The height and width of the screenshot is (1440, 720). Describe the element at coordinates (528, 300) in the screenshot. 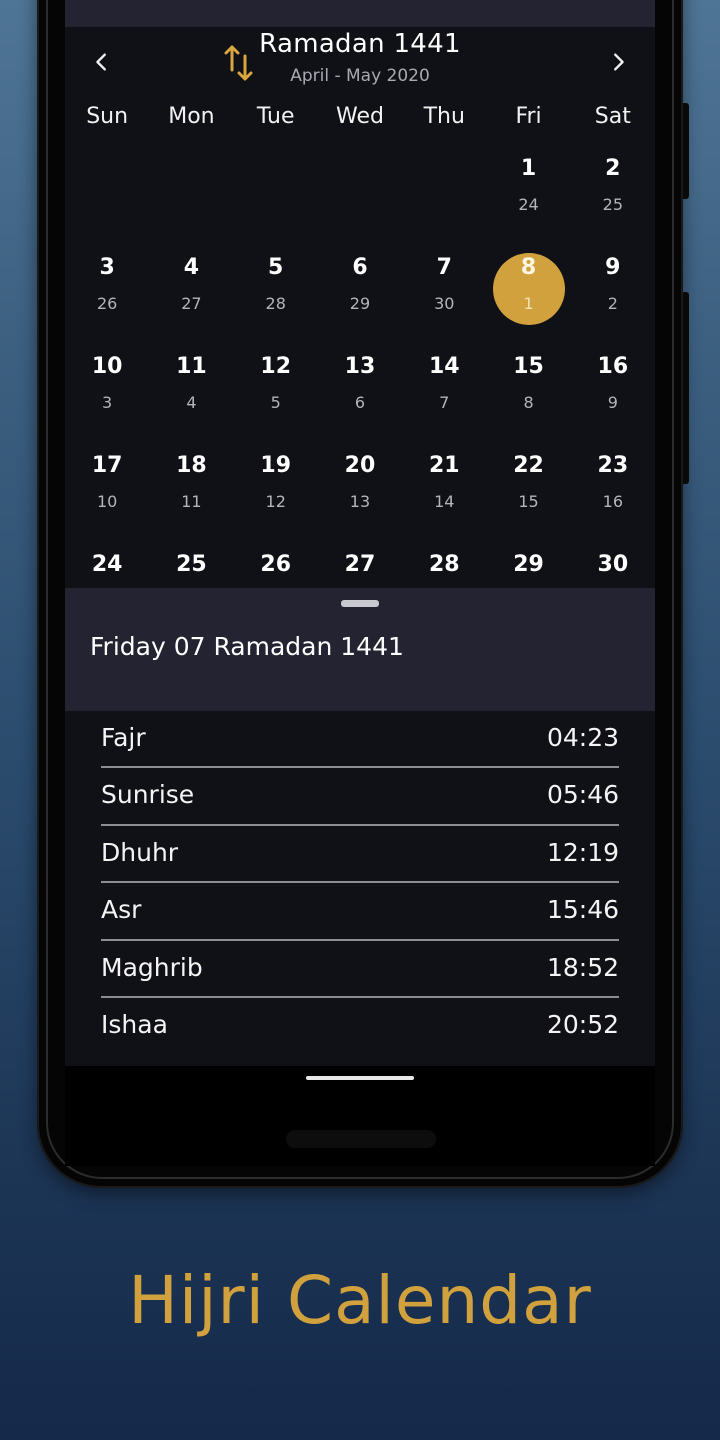

I see `calendar-day-selected: 81` at that location.